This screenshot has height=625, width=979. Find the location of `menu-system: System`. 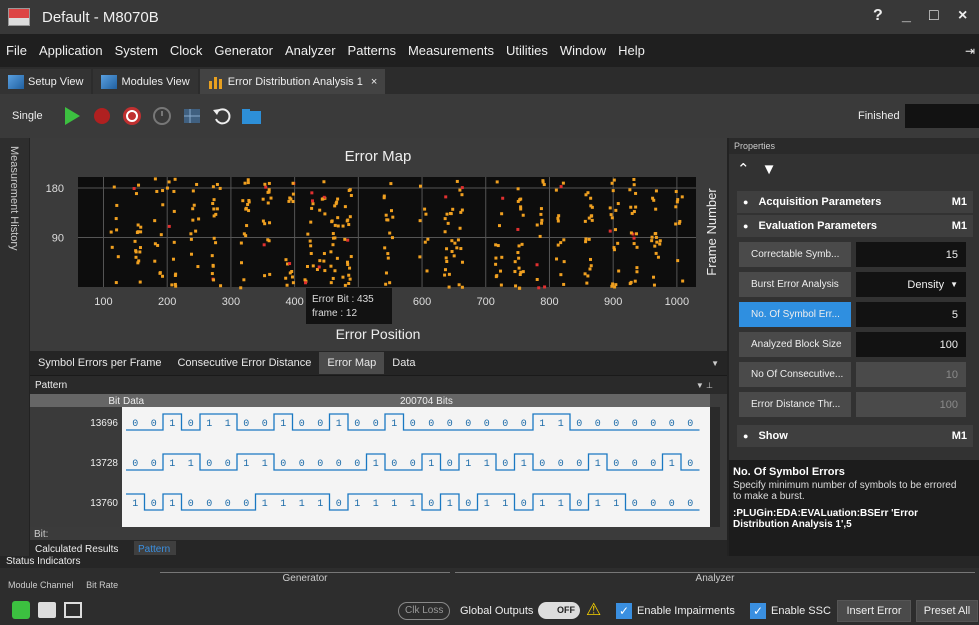

menu-system: System is located at coordinates (136, 50).